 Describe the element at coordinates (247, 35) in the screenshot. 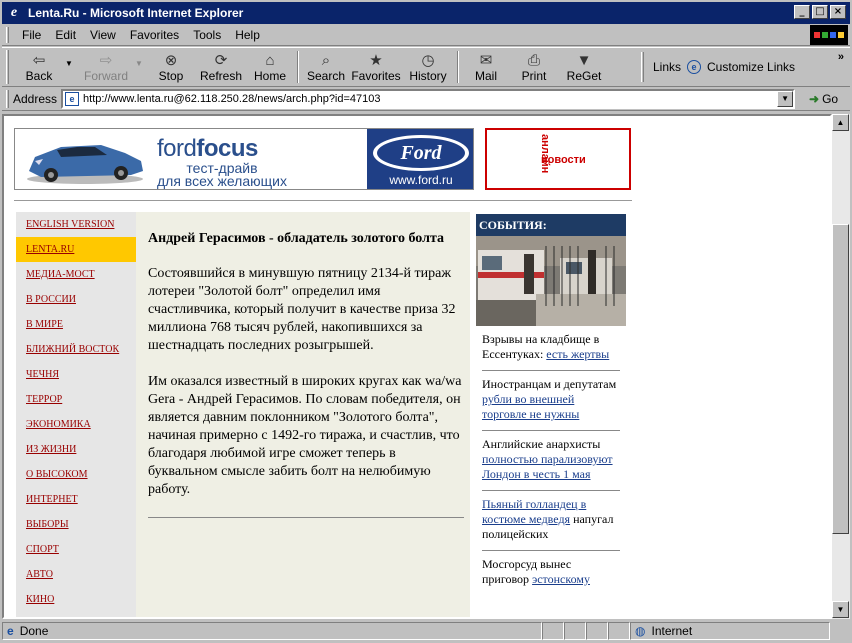

I see `menu-help: Help` at that location.